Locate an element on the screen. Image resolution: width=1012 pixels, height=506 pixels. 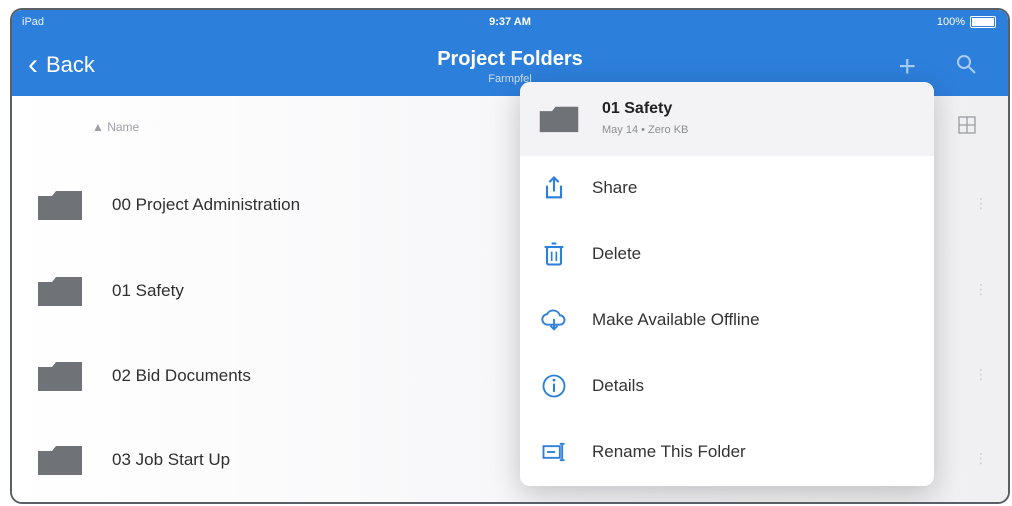
folder-name: 00 Project Administration is located at coordinates (206, 204).